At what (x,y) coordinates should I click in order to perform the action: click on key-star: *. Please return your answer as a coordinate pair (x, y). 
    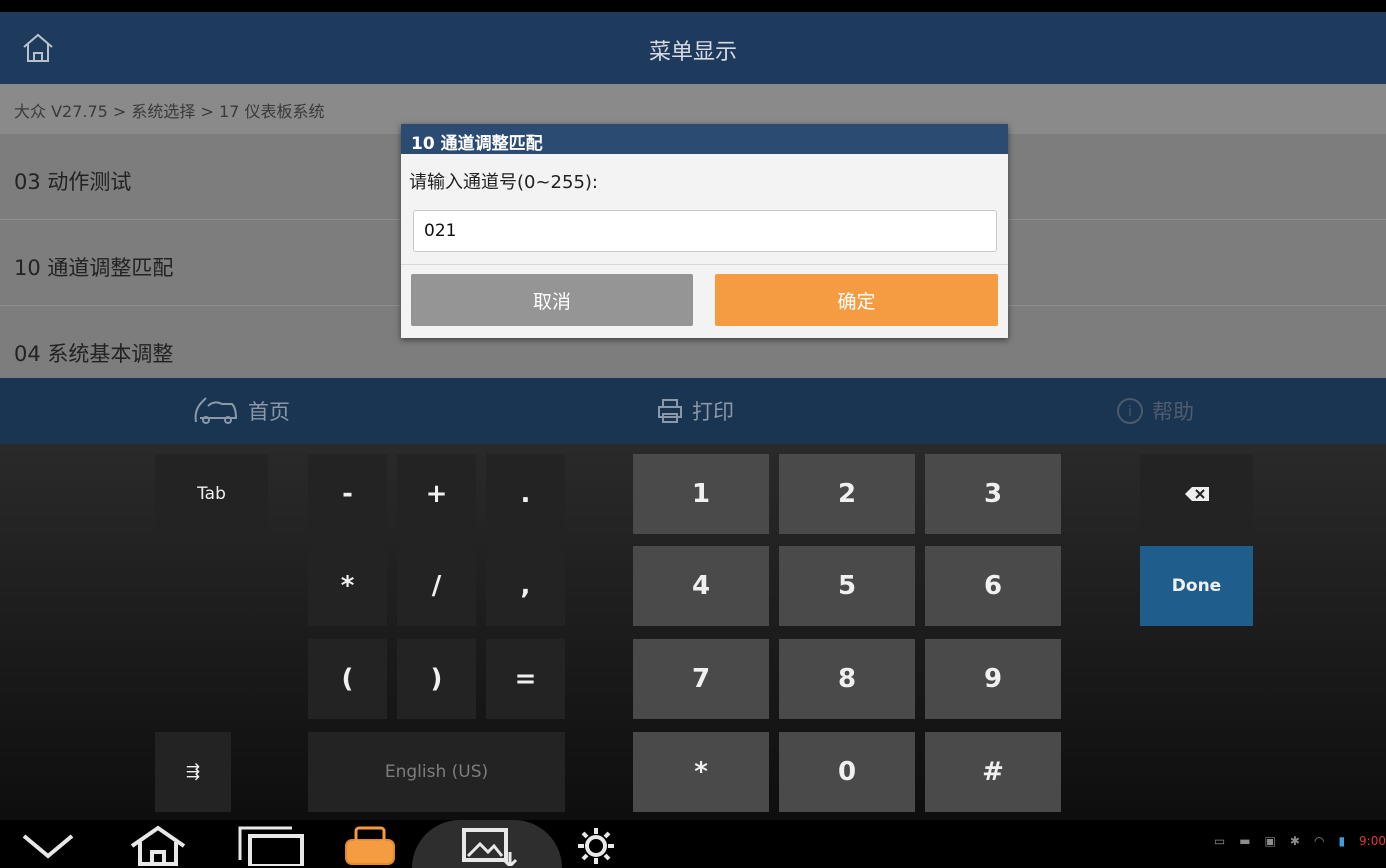
    Looking at the image, I should click on (701, 772).